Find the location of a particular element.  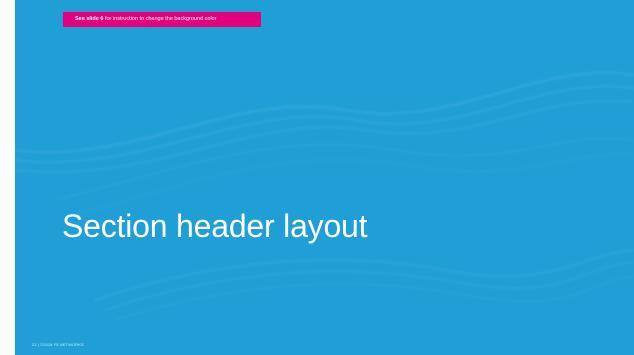

slide-footer: 21 | ©2018 F5 NETWORKS is located at coordinates (58, 344).